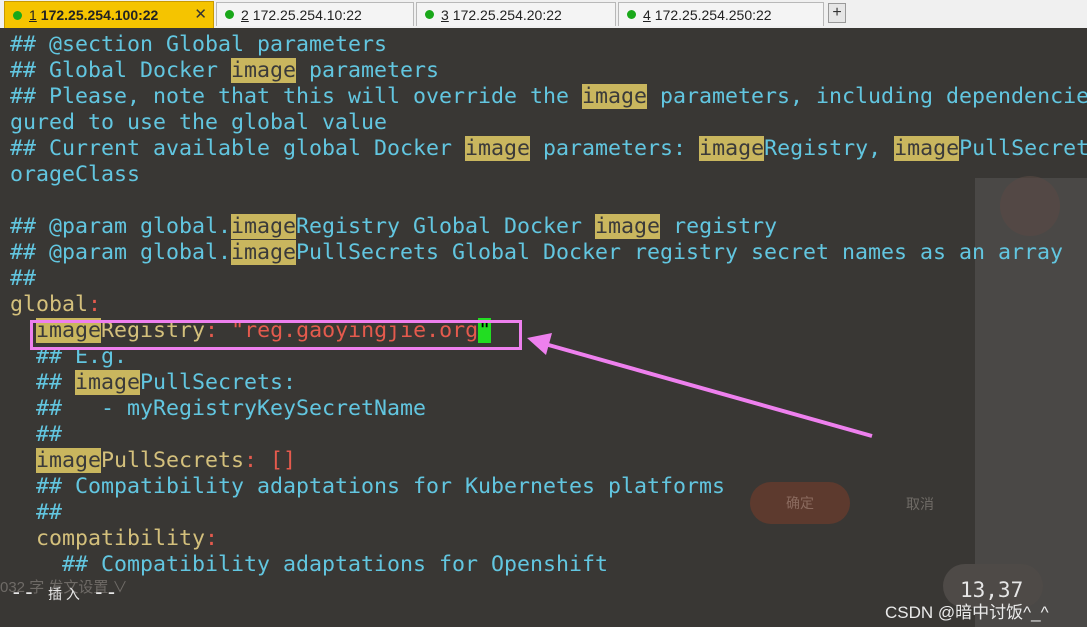 This screenshot has width=1087, height=627. I want to click on tab-number: 3, so click(445, 14).